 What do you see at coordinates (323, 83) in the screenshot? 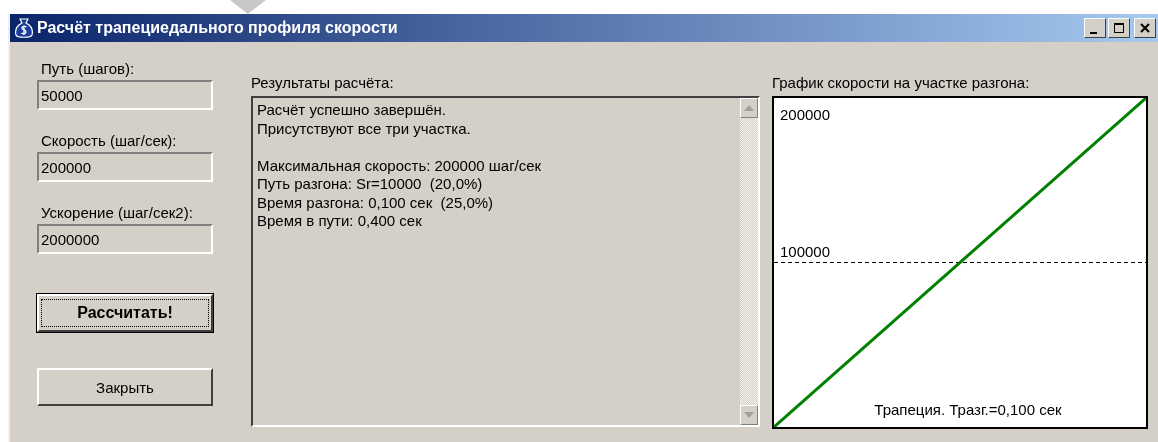
I see `results-label: Результаты расчёта:` at bounding box center [323, 83].